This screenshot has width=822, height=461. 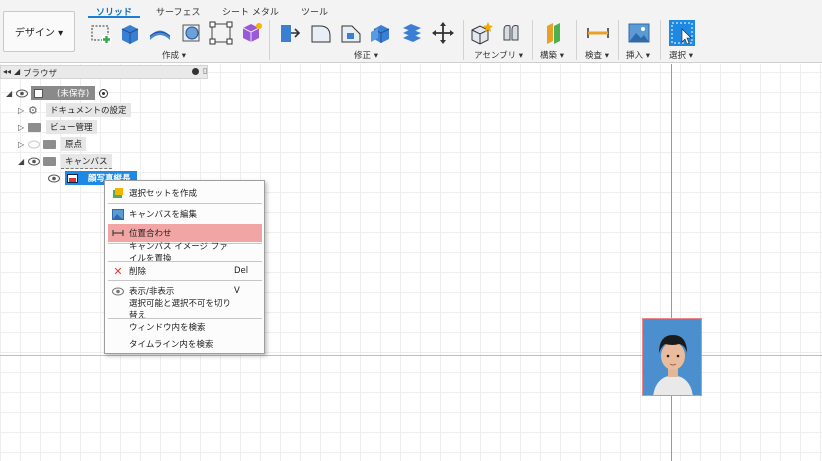 I want to click on menu-item-edit-canvas: キャンバスを編集, so click(x=185, y=214).